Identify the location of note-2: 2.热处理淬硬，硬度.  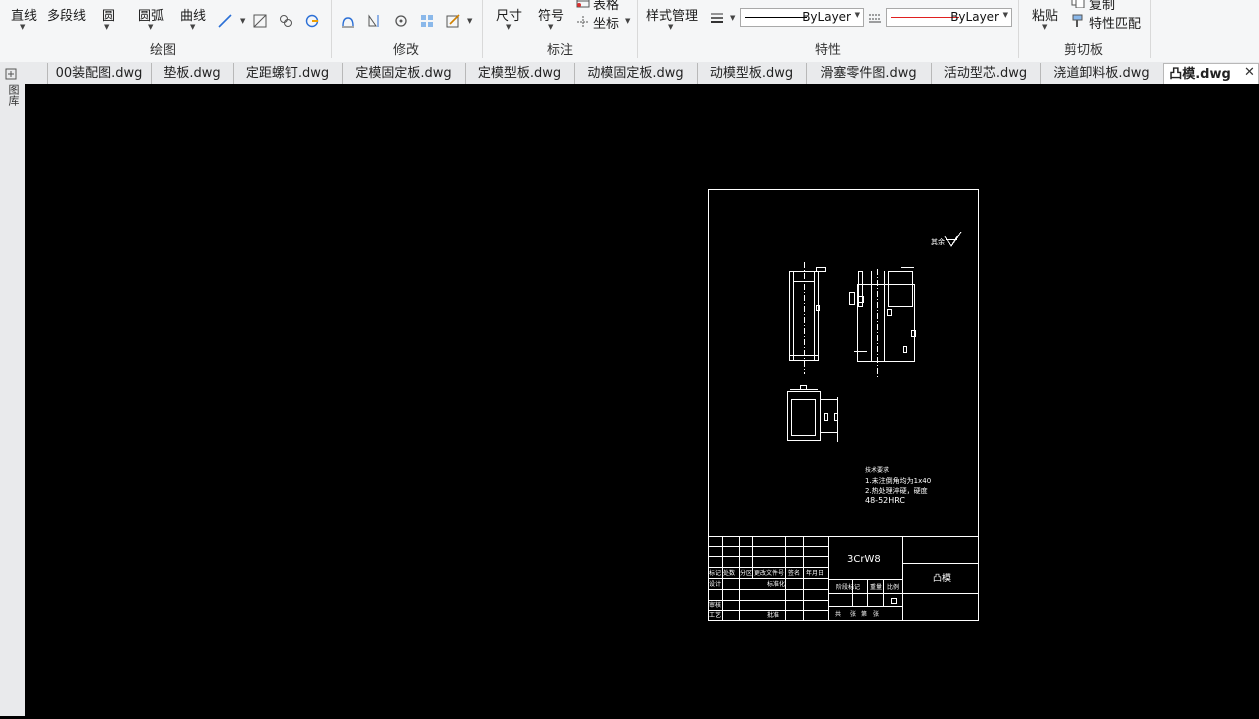
(896, 490).